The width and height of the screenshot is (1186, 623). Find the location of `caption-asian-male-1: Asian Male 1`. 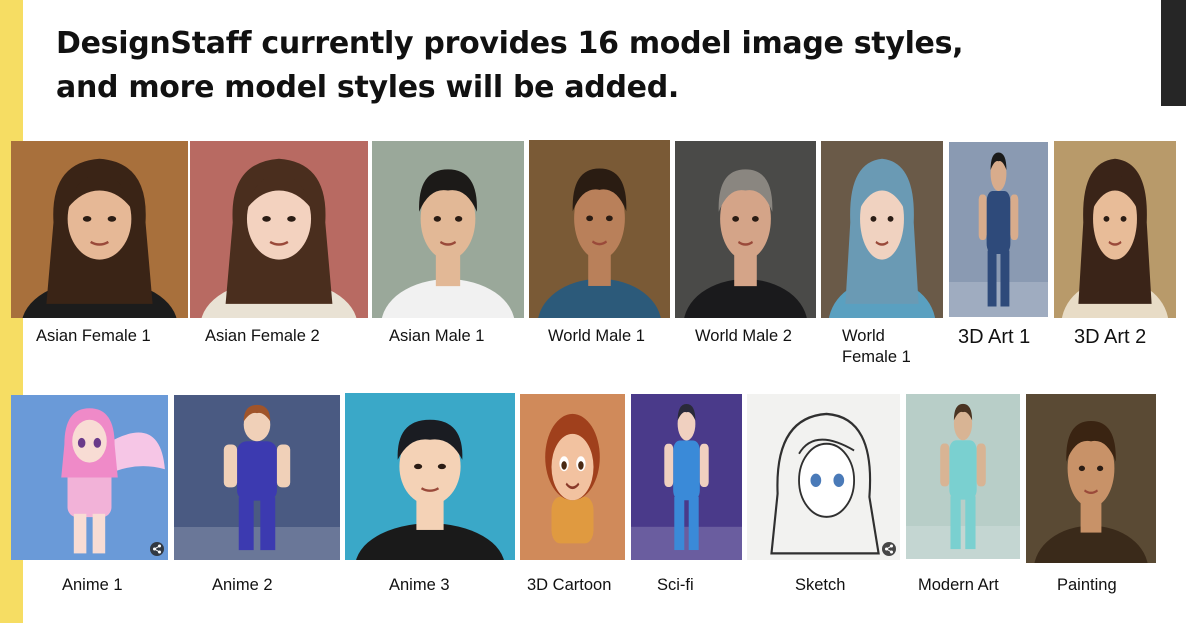

caption-asian-male-1: Asian Male 1 is located at coordinates (437, 336).